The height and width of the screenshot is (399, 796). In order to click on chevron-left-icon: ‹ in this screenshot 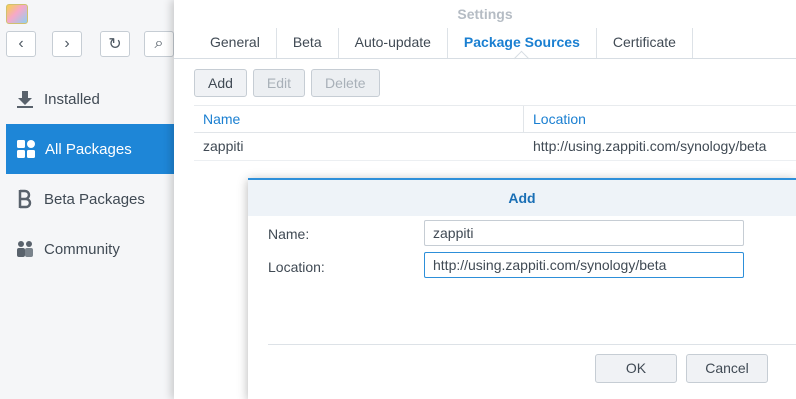, I will do `click(21, 43)`.